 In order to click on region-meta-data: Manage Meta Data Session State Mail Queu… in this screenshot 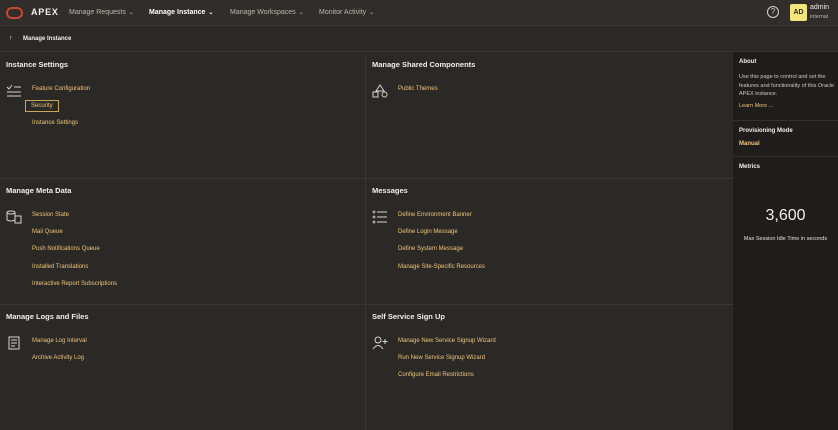, I will do `click(183, 242)`.